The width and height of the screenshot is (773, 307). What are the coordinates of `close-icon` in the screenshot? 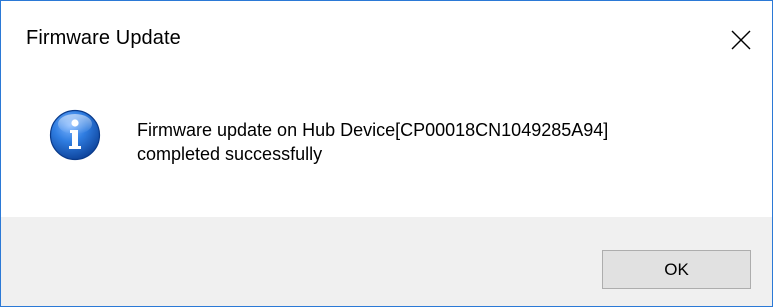 It's located at (741, 40).